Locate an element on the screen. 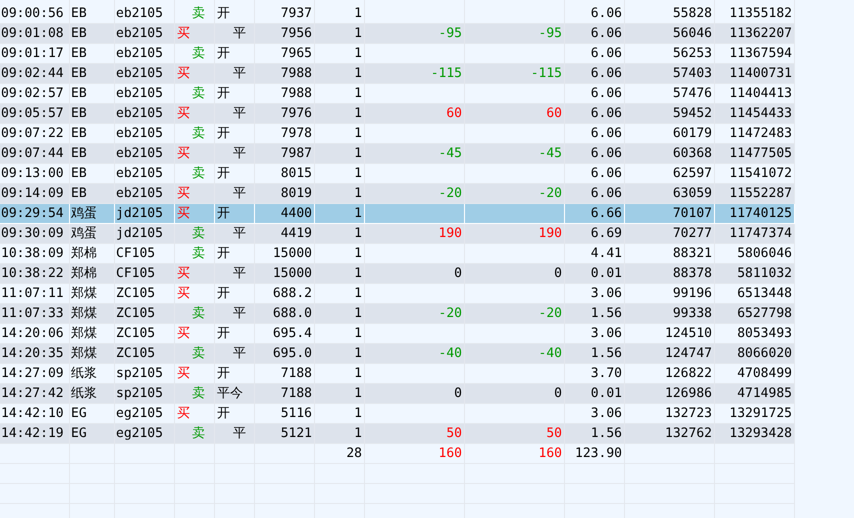 Image resolution: width=854 pixels, height=518 pixels. table-cell-text: 695.0 is located at coordinates (292, 354).